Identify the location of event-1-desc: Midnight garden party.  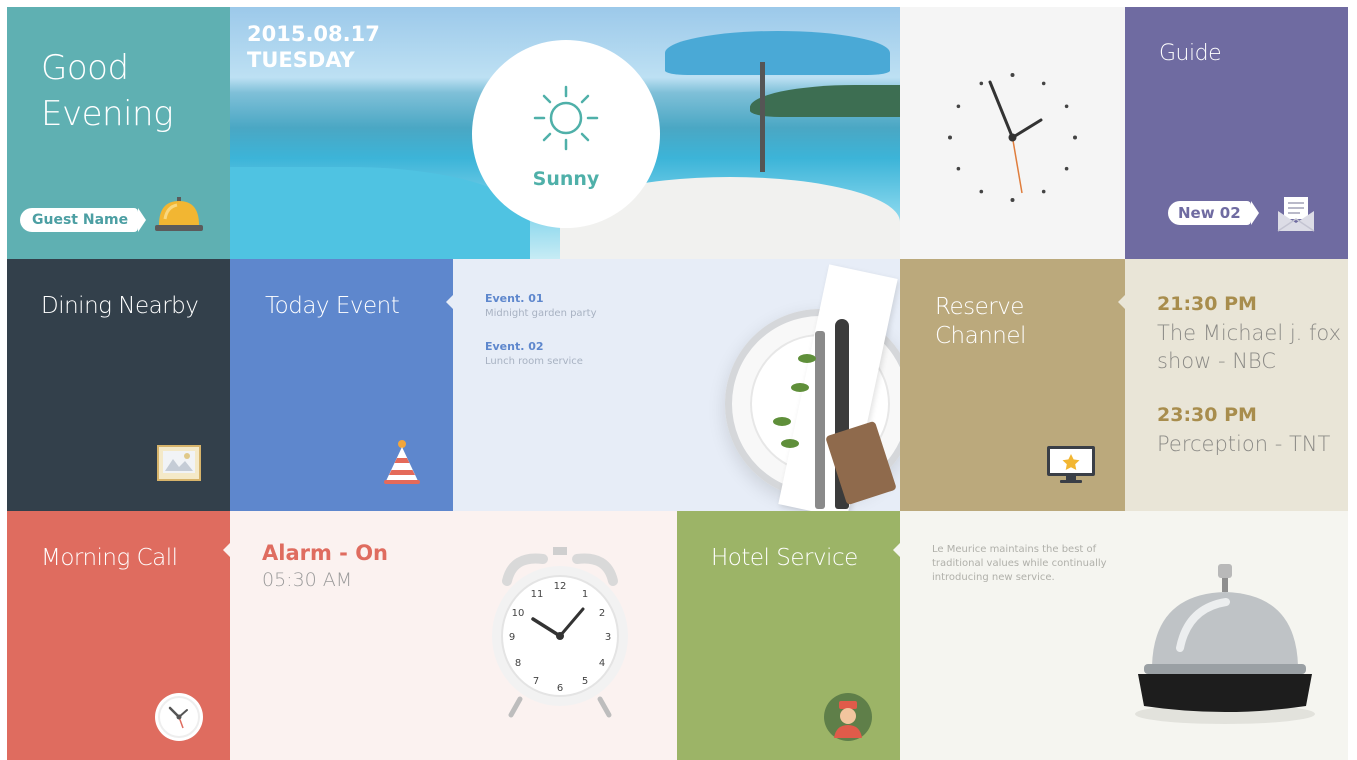
(541, 313).